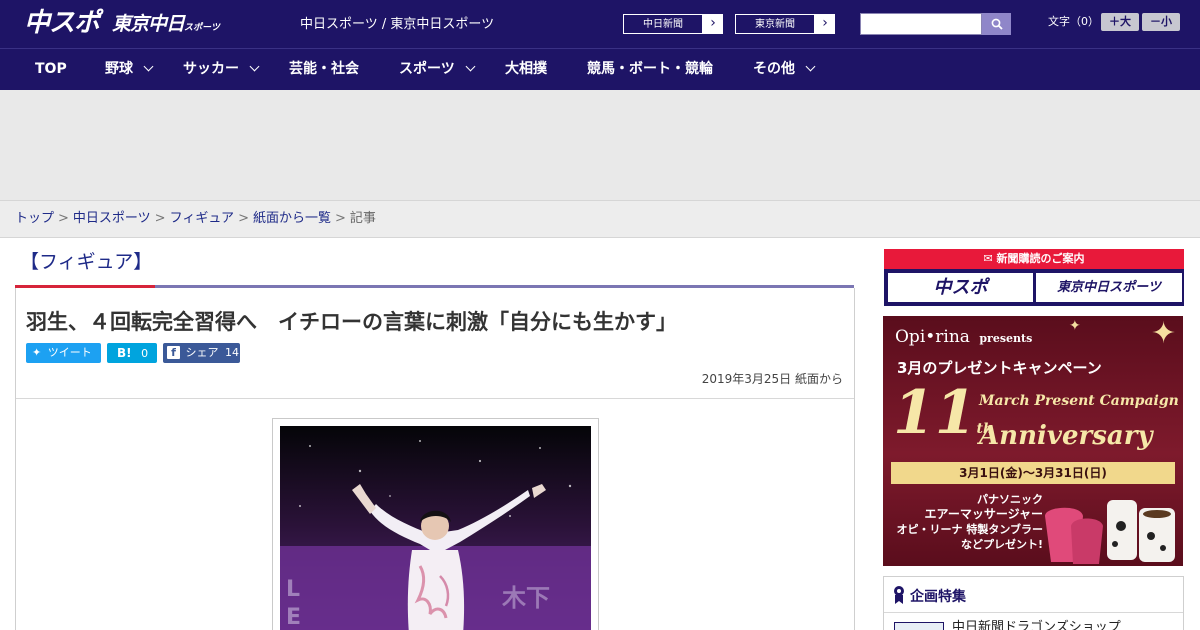 The height and width of the screenshot is (630, 1200). Describe the element at coordinates (663, 24) in the screenshot. I see `paper-link-label: 中日新聞` at that location.